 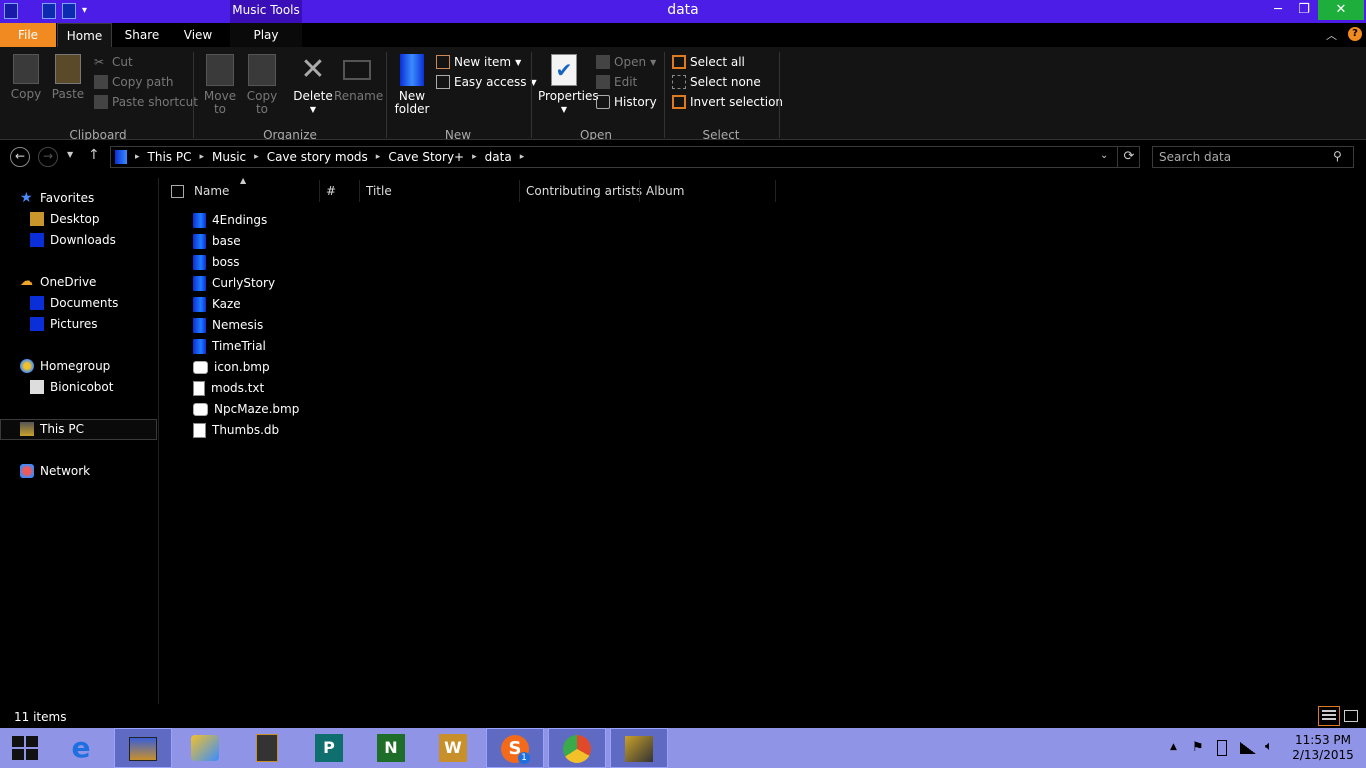 What do you see at coordinates (229, 346) in the screenshot?
I see `file-row: TimeTrial` at bounding box center [229, 346].